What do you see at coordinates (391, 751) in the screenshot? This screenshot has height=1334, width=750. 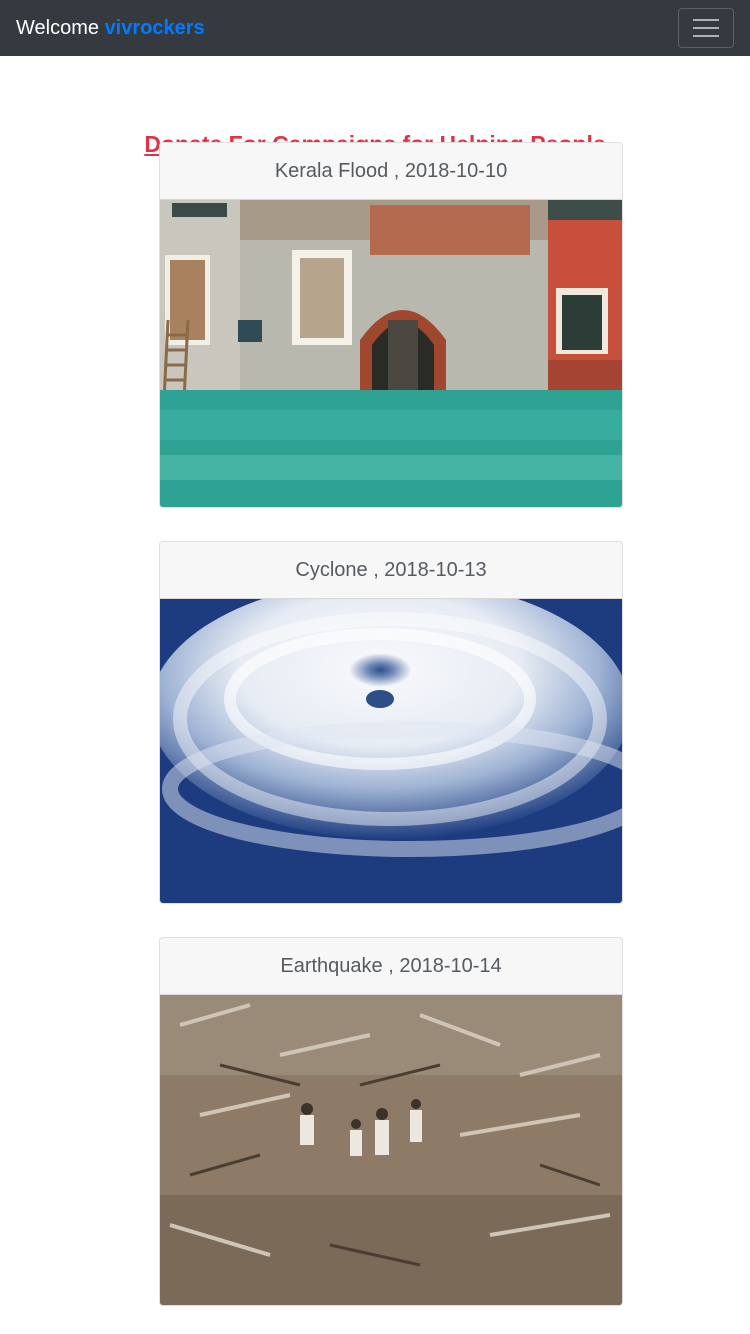 I see `cyclone-satellite-image` at bounding box center [391, 751].